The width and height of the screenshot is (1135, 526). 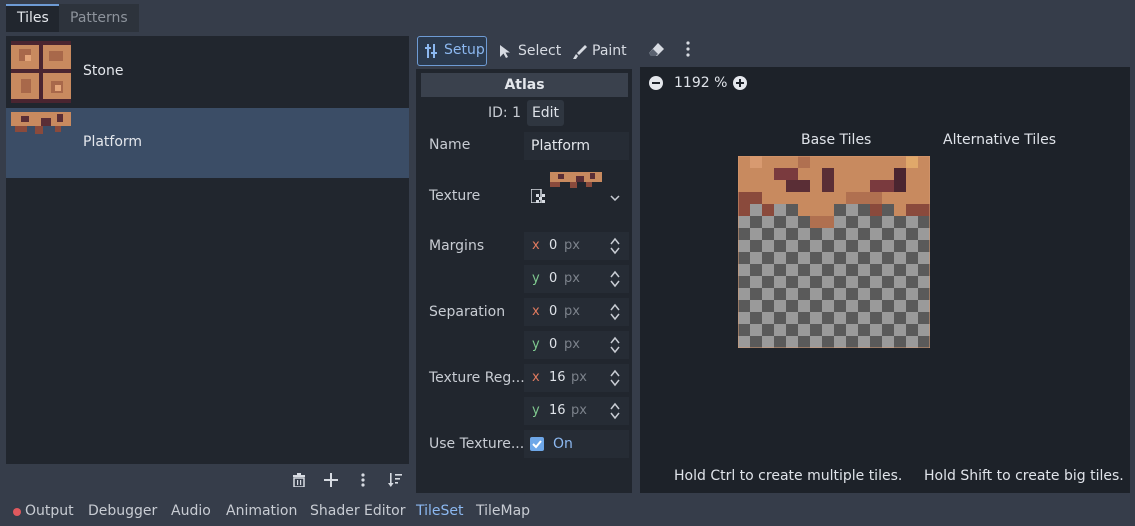 What do you see at coordinates (609, 51) in the screenshot?
I see `paint-label: Paint` at bounding box center [609, 51].